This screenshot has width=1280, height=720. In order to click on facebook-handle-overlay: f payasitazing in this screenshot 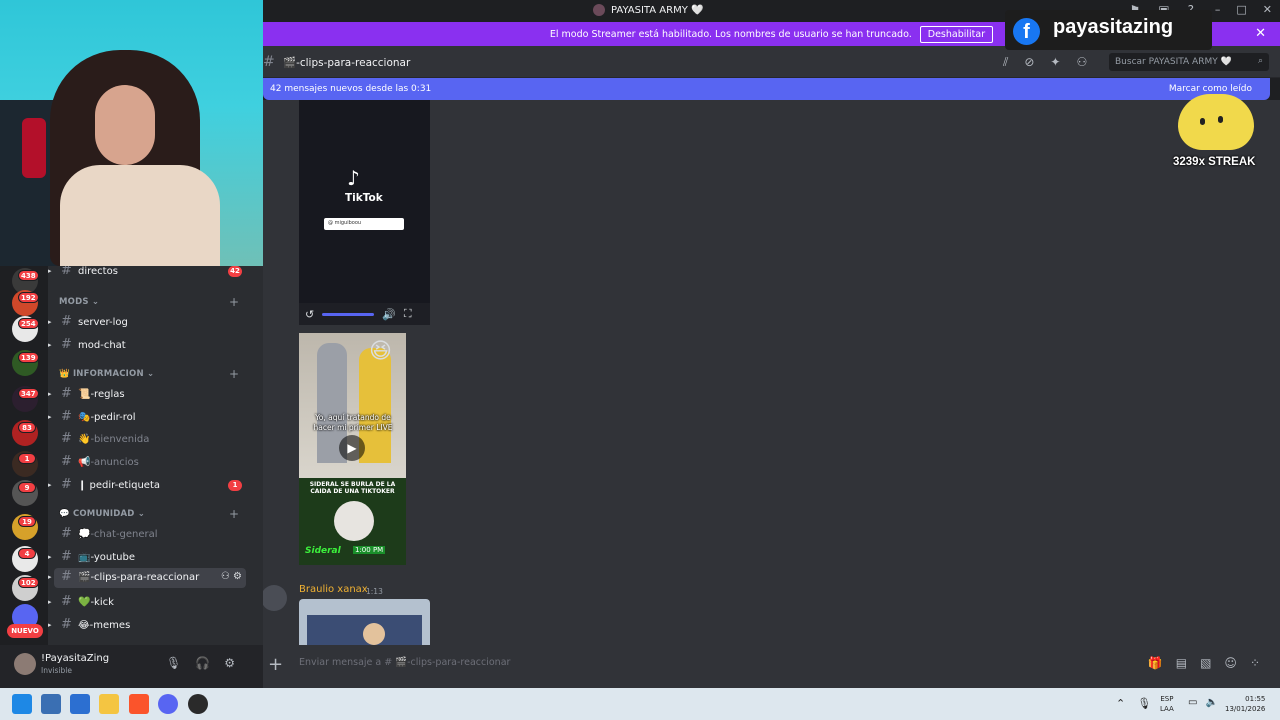, I will do `click(1108, 30)`.